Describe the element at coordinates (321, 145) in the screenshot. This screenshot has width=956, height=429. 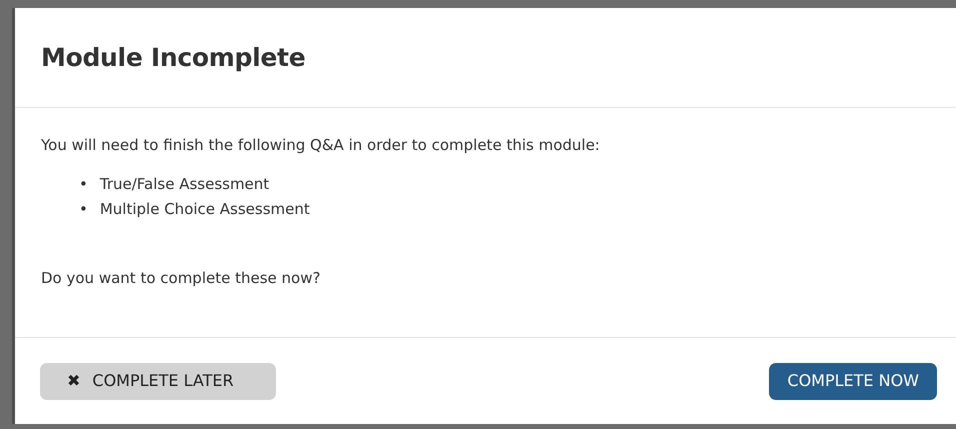
I see `message-text: You will need to finish the following Q&A in order to complete this module:` at that location.